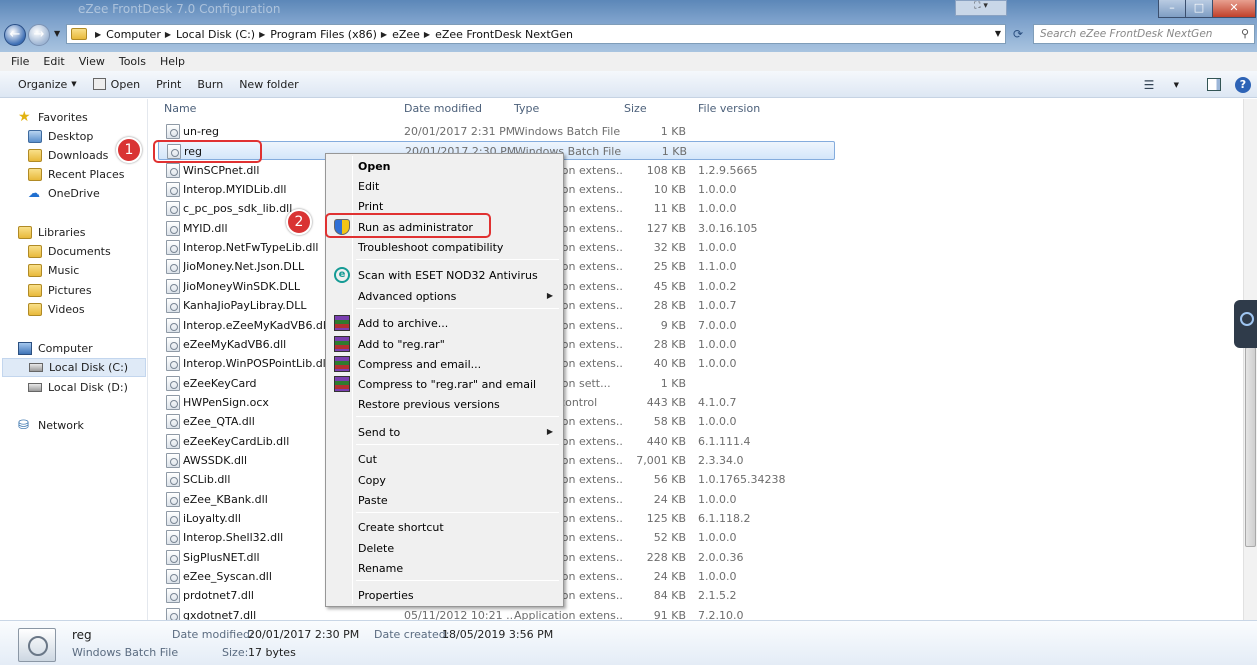 The image size is (1257, 665). Describe the element at coordinates (101, 290) in the screenshot. I see `nav-pictures: Pictures` at that location.